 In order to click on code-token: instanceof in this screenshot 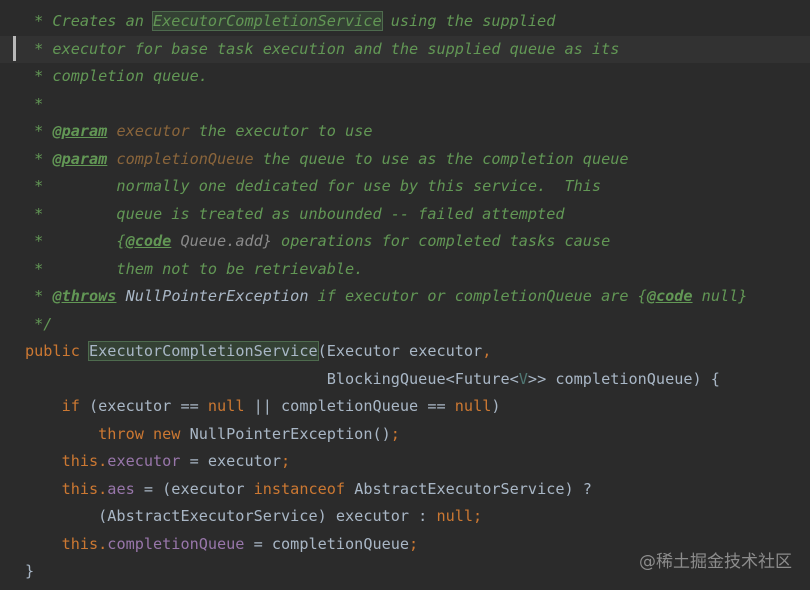, I will do `click(304, 488)`.